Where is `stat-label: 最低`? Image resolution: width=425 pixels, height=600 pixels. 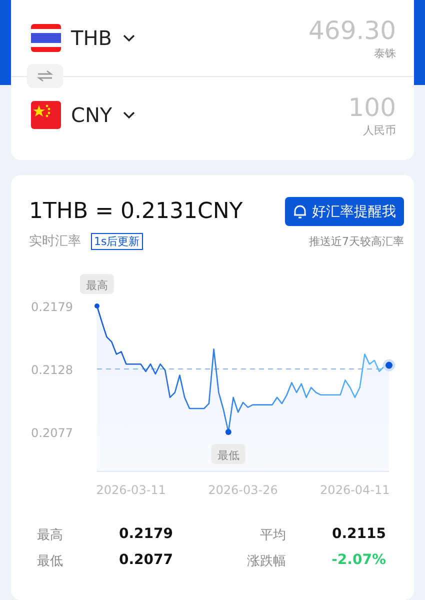 stat-label: 最低 is located at coordinates (50, 561).